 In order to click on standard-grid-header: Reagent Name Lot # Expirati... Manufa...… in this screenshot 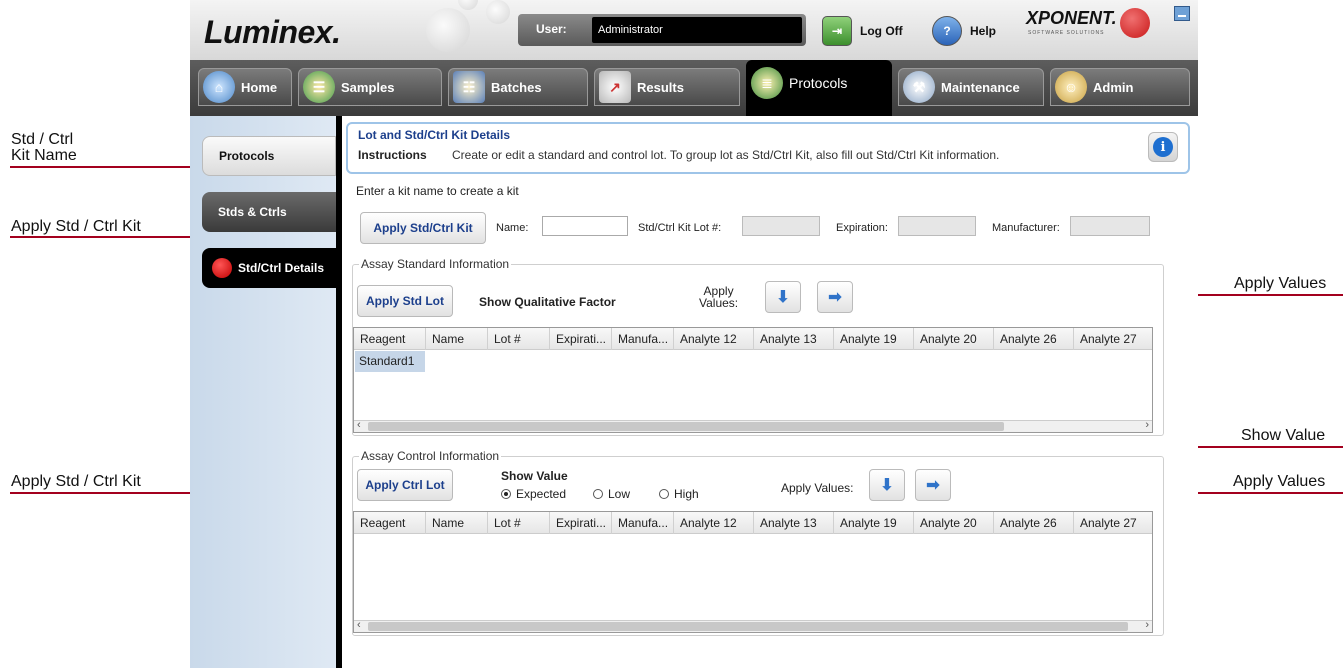, I will do `click(753, 339)`.